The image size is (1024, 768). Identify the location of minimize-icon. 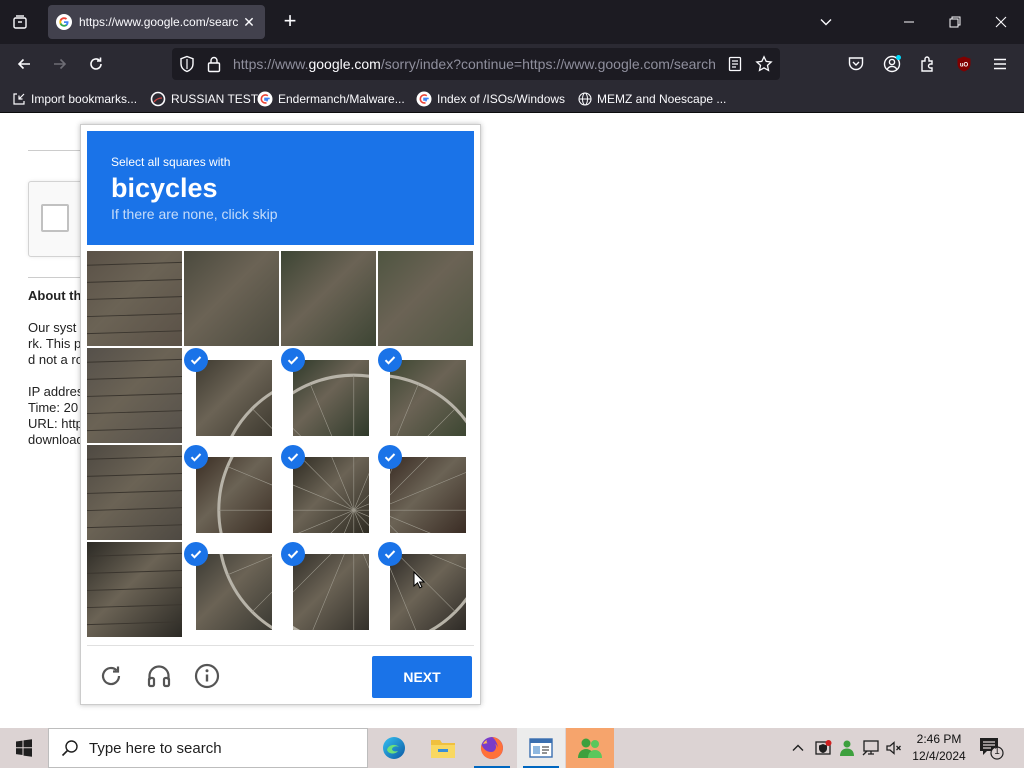
(909, 22).